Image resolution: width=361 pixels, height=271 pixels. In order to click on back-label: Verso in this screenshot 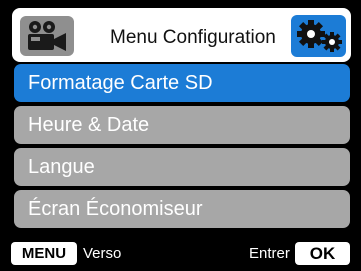, I will do `click(102, 253)`.